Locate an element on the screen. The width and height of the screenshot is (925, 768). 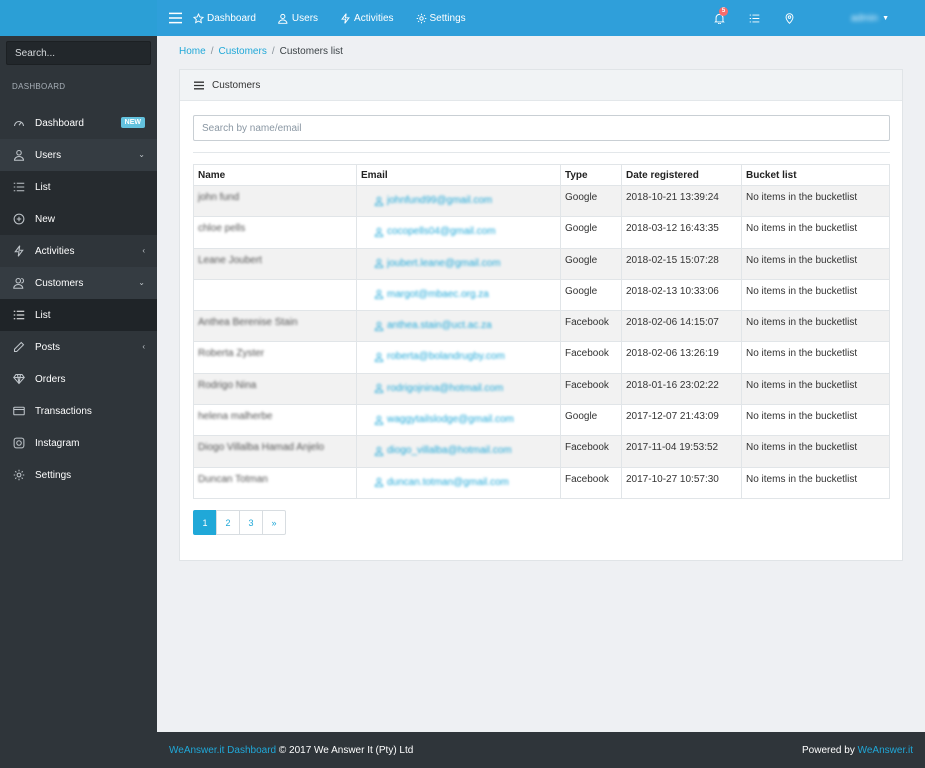
sidebar-item-posts: Posts ‹ is located at coordinates (78, 347).